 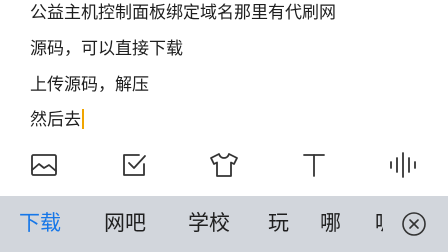 I want to click on checkbox-icon, so click(x=134, y=165).